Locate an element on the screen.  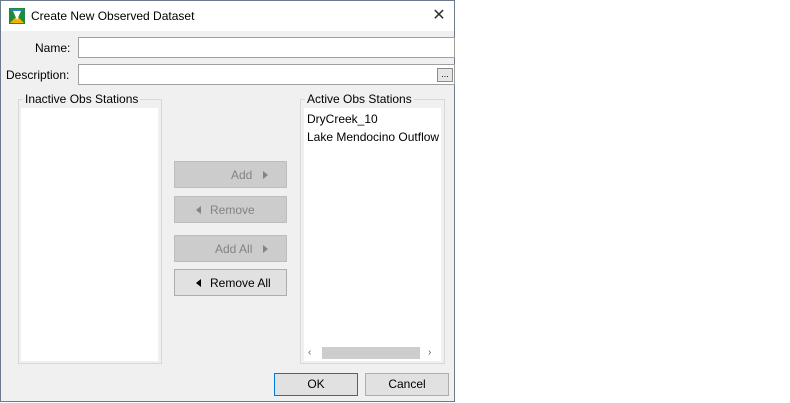
title-bar: Create New Observed Dataset ✕ is located at coordinates (227, 16).